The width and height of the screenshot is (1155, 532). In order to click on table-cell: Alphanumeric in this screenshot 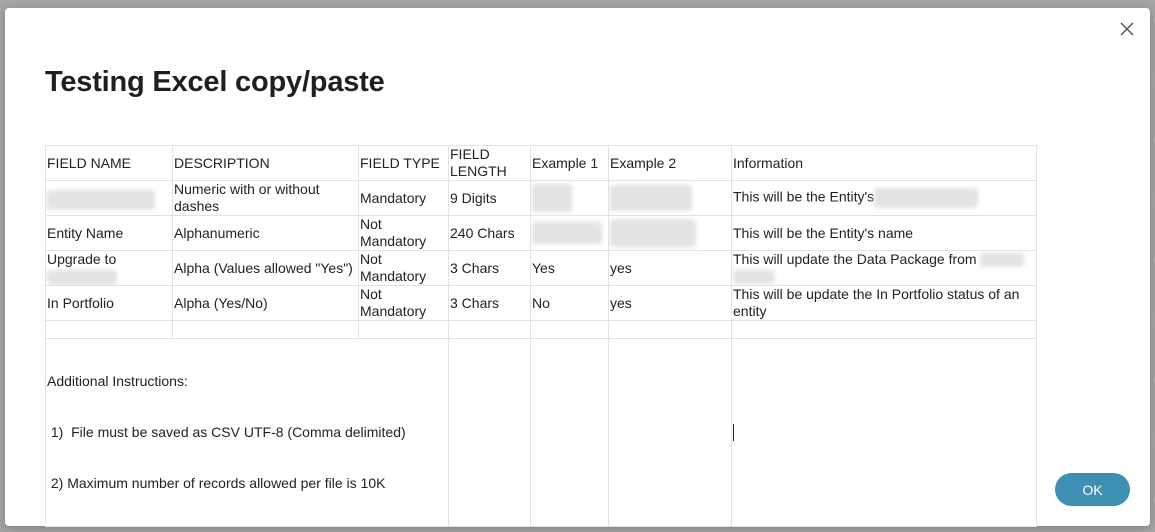, I will do `click(265, 233)`.